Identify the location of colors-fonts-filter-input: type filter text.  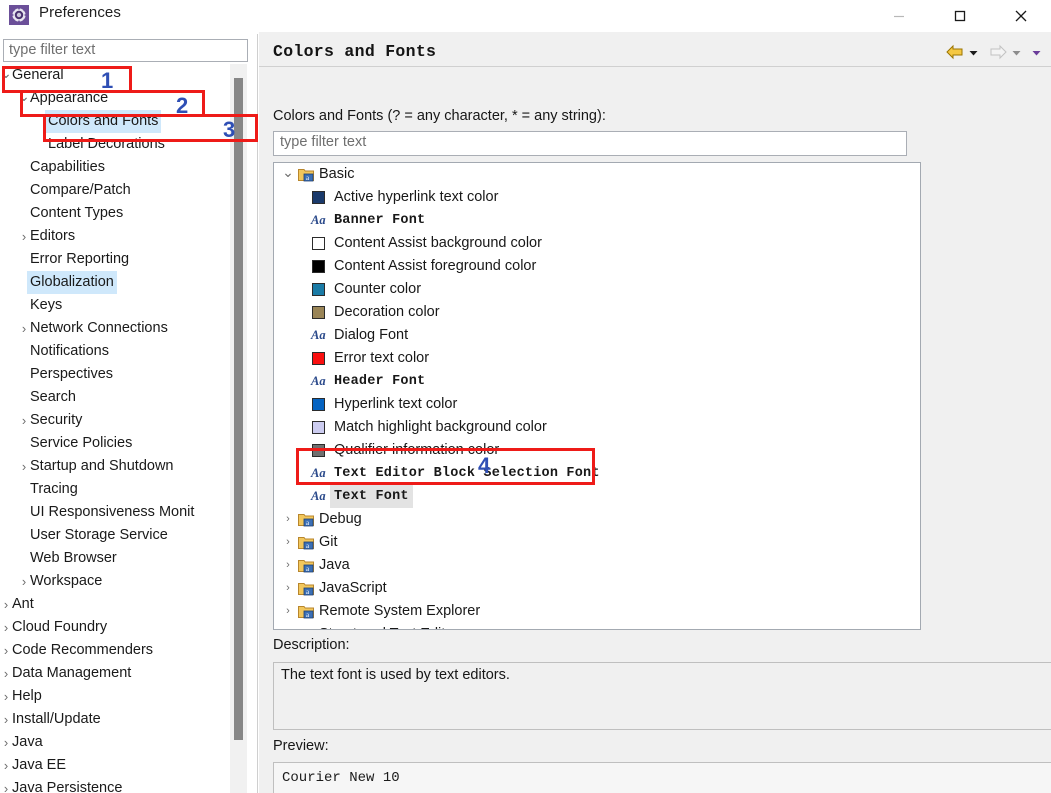
(590, 143).